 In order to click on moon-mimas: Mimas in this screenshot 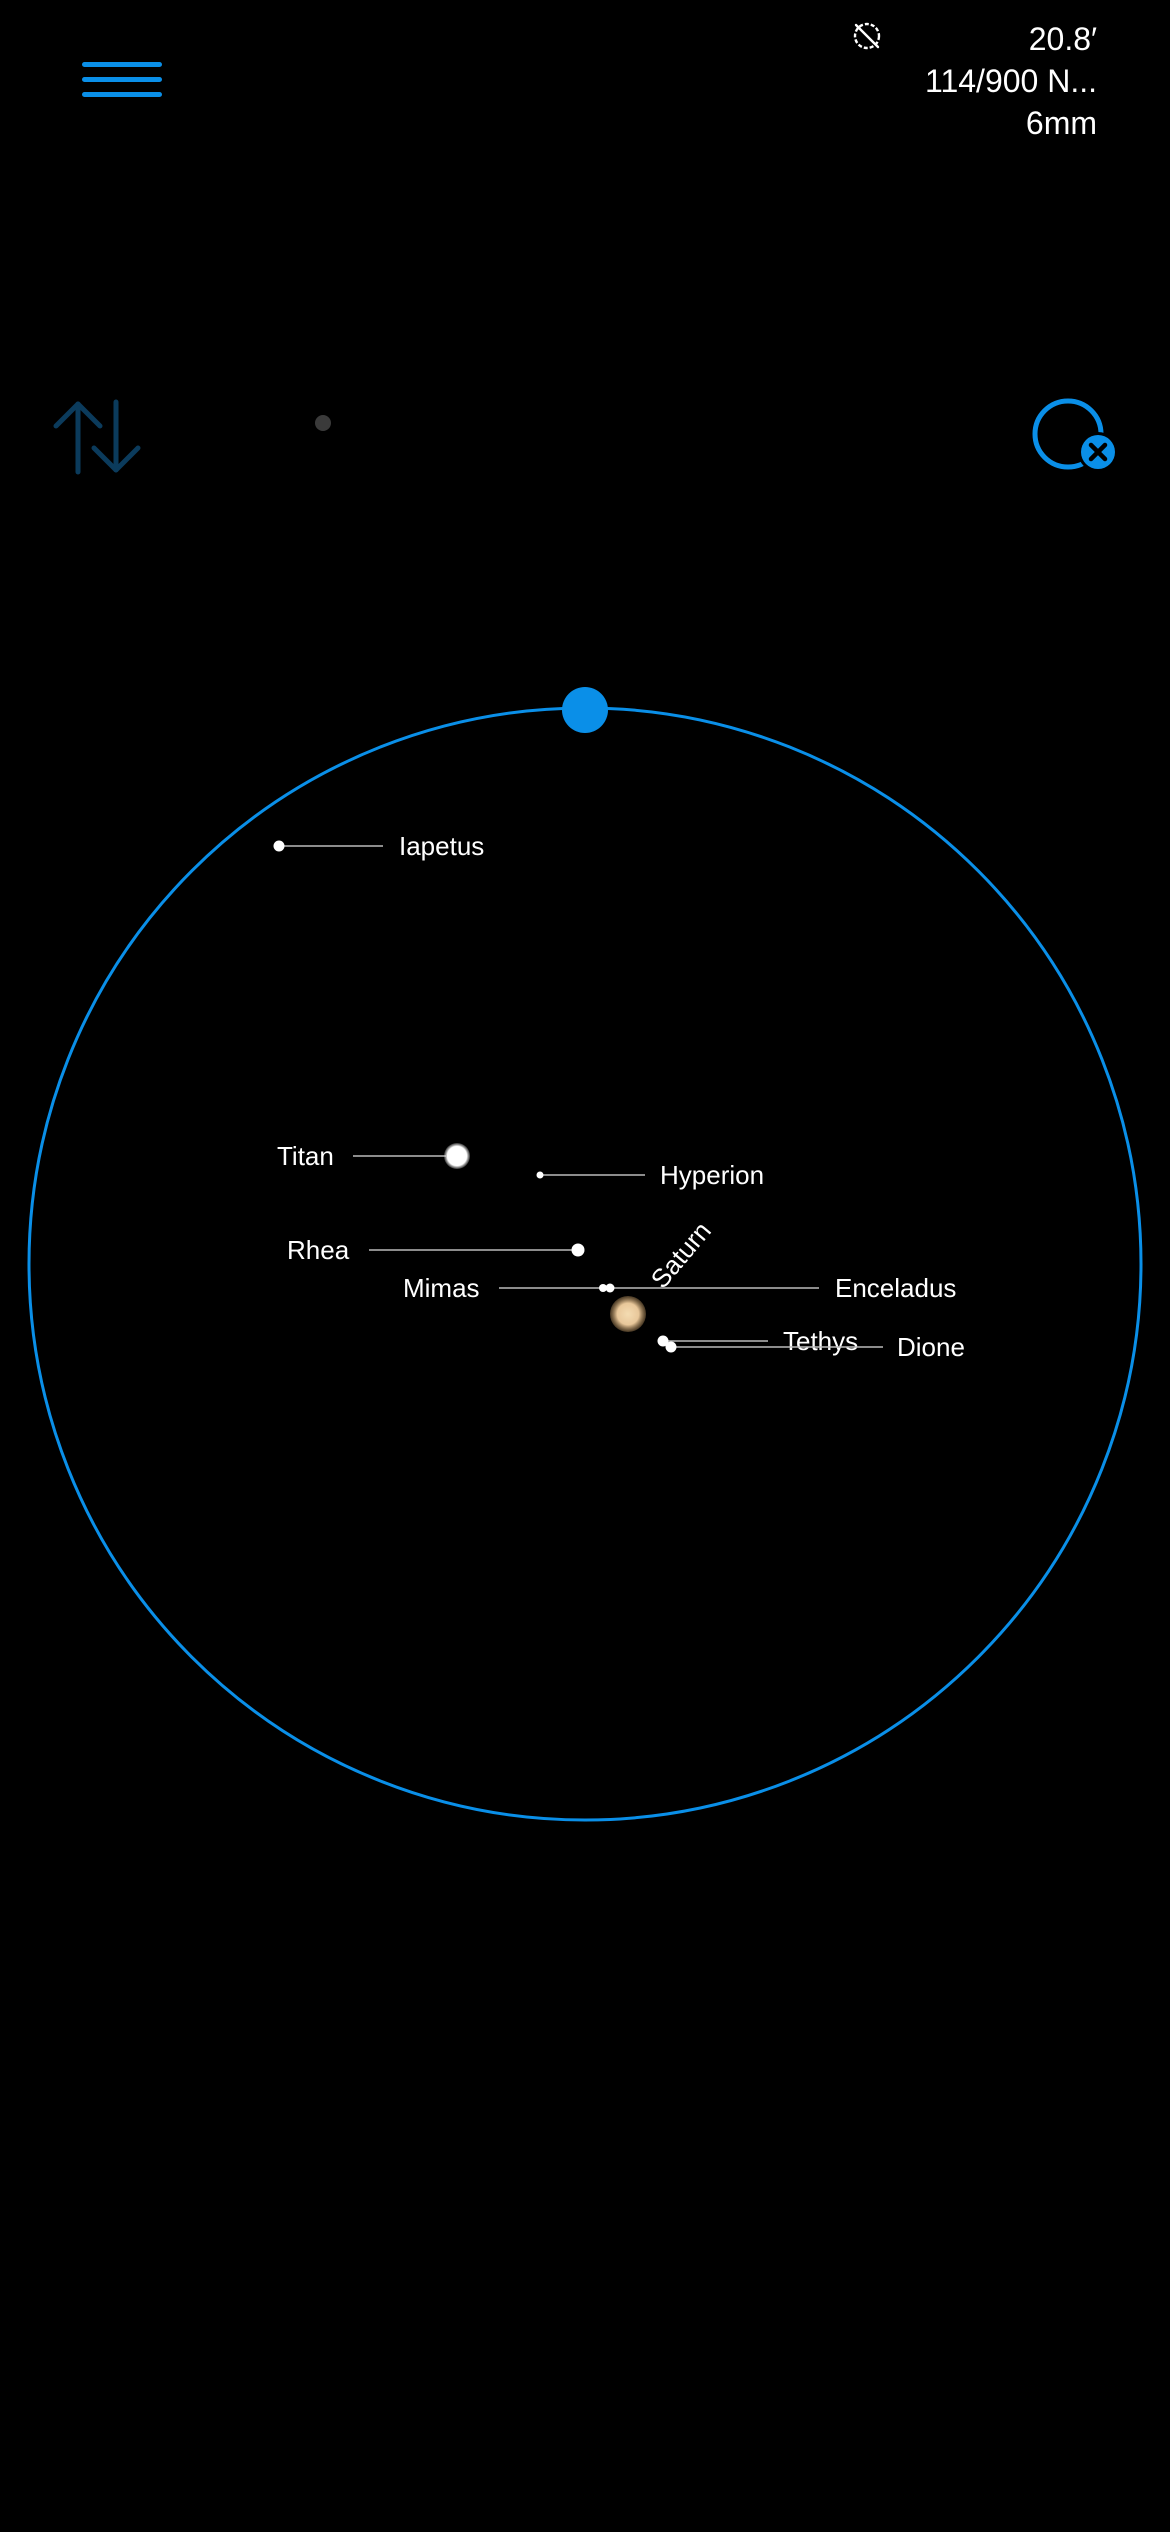, I will do `click(505, 1288)`.